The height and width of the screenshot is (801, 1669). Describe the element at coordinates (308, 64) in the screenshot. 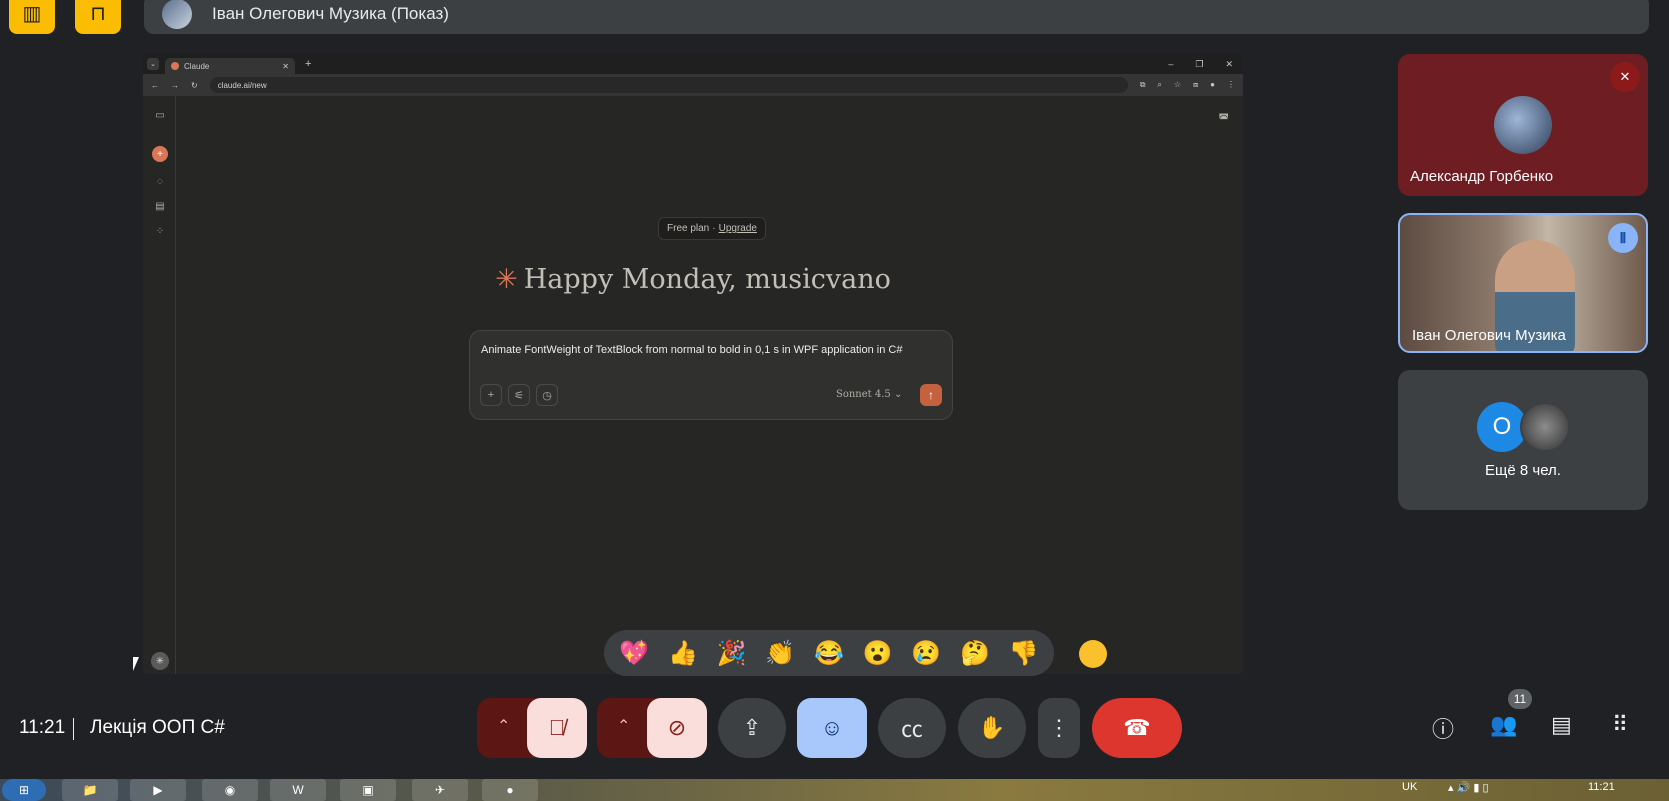

I see `new-tab-icon: +` at that location.